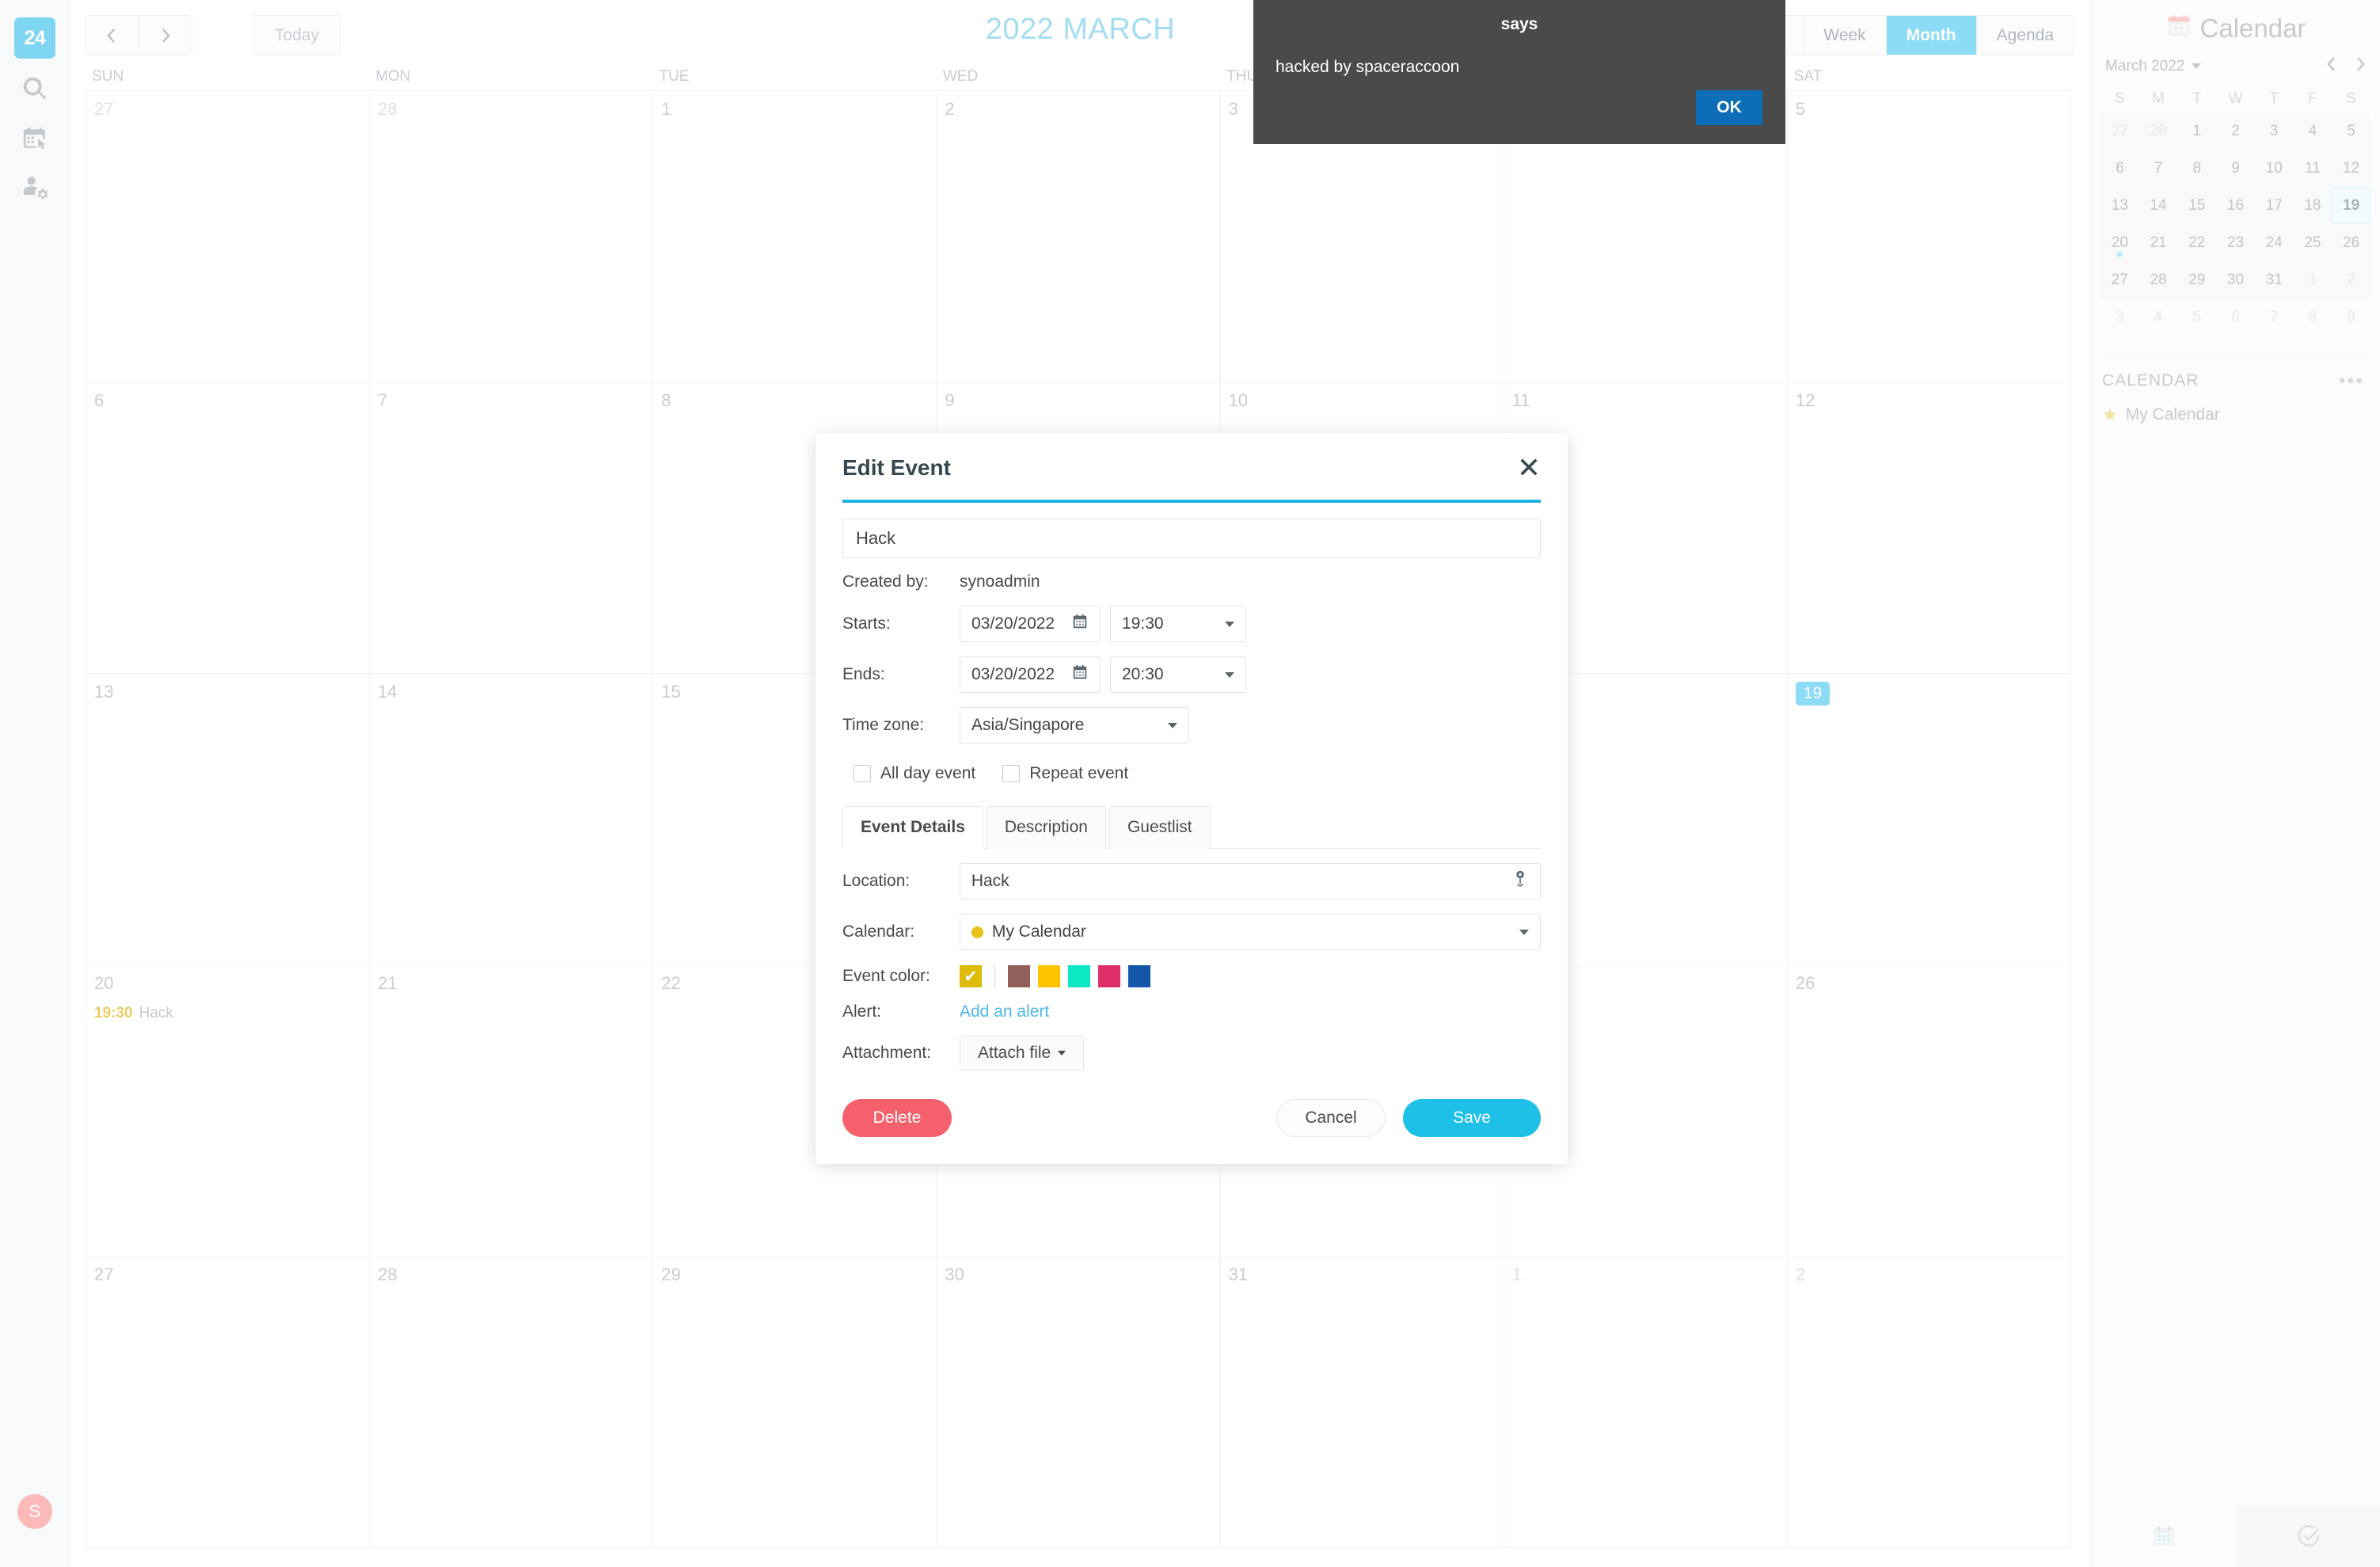  Describe the element at coordinates (2351, 381) in the screenshot. I see `more-options-icon: •••` at that location.